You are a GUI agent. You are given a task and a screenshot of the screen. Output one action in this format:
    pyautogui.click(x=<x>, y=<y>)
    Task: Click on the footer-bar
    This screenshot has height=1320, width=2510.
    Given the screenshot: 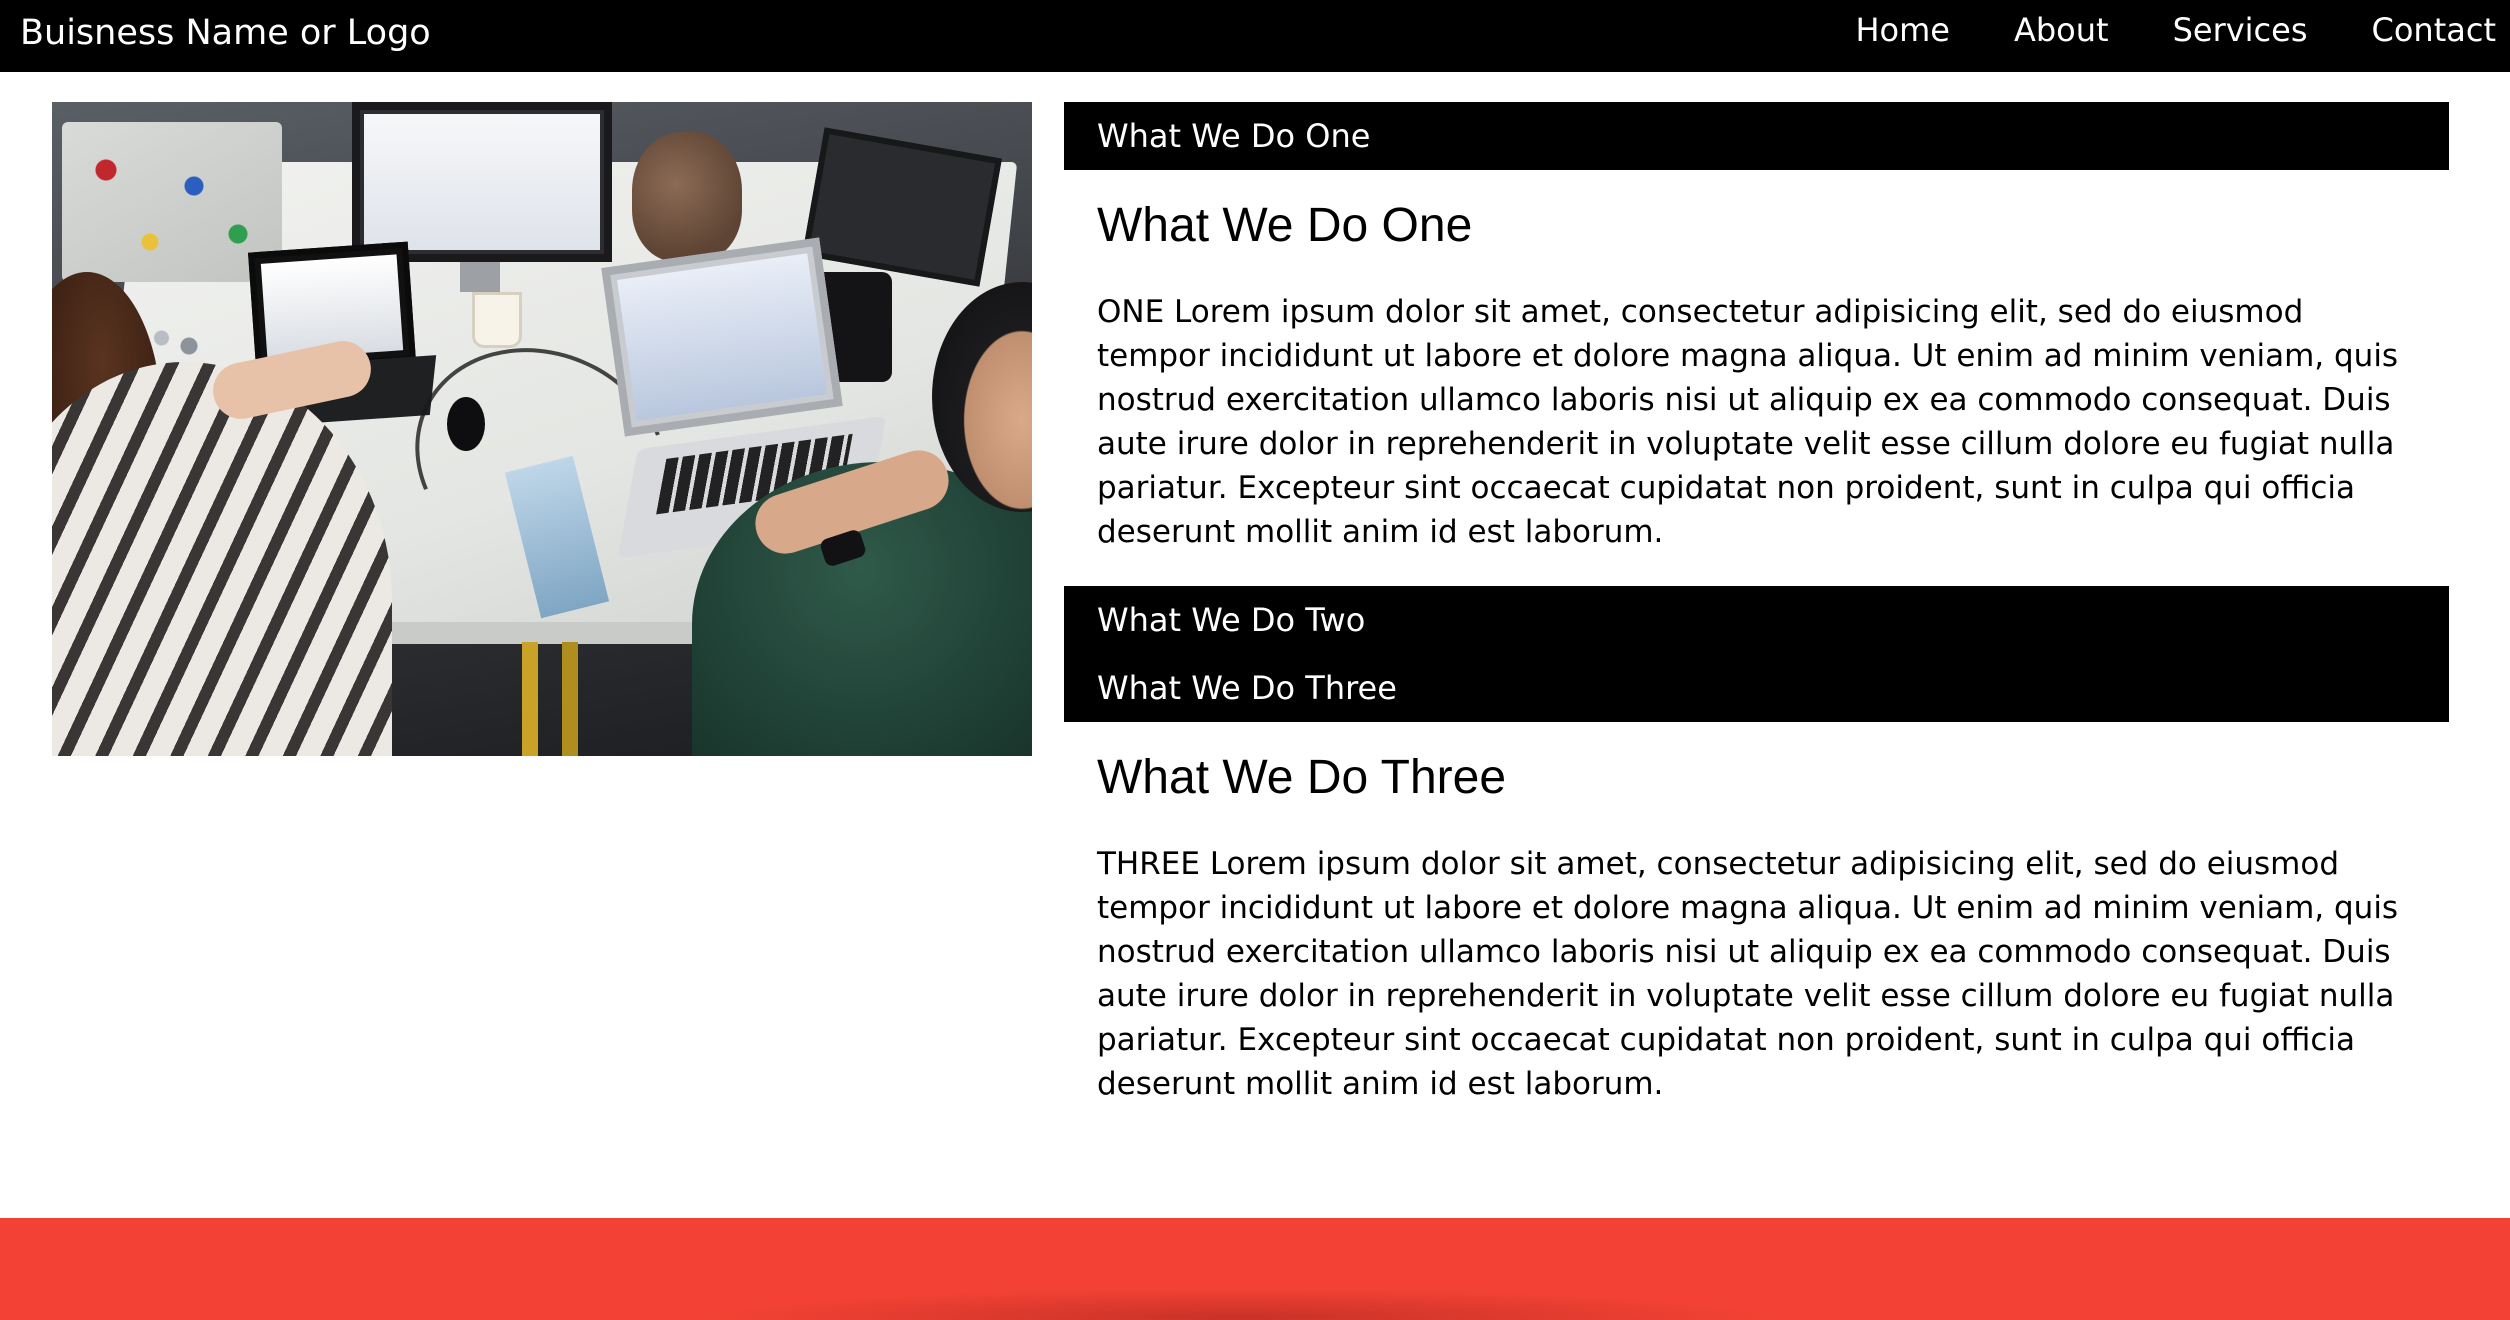 What is the action you would take?
    pyautogui.click(x=1255, y=1269)
    